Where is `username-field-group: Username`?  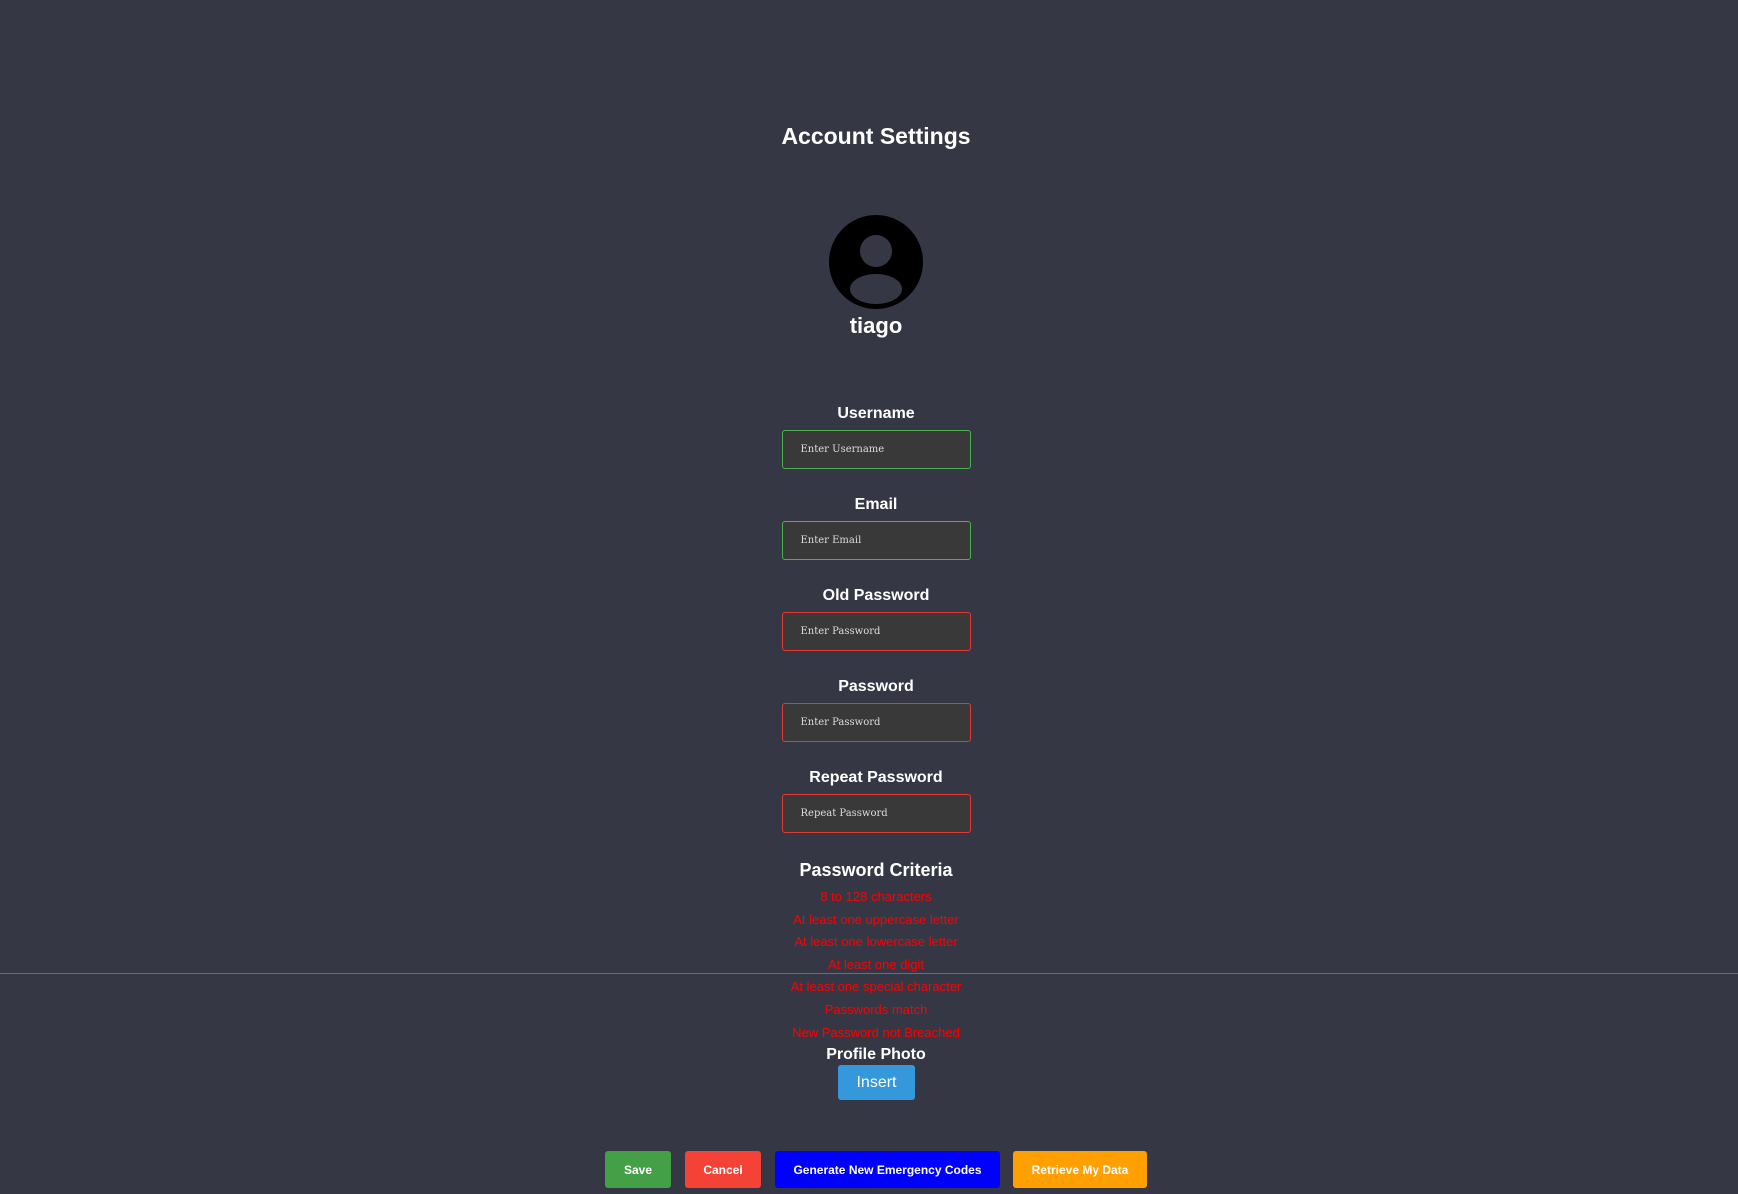
username-field-group: Username is located at coordinates (869, 436).